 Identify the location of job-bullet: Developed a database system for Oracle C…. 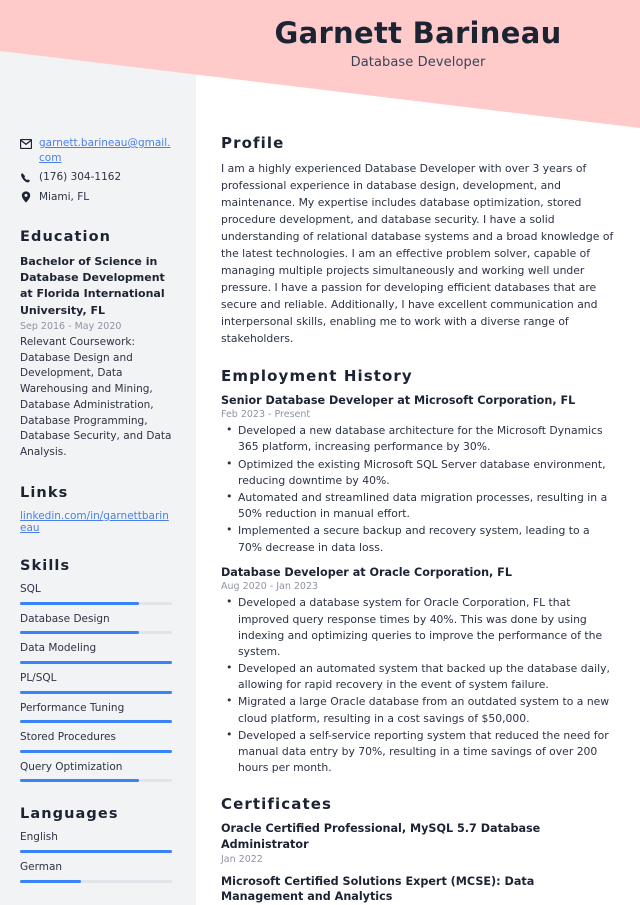
(417, 627).